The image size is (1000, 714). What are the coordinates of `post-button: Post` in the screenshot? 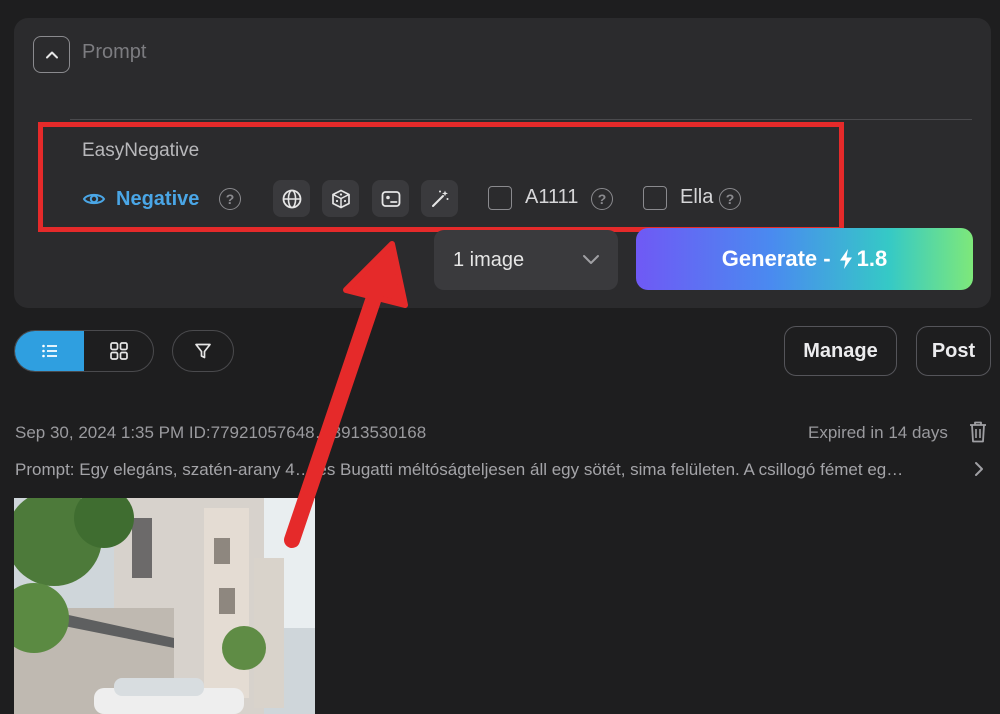 It's located at (953, 351).